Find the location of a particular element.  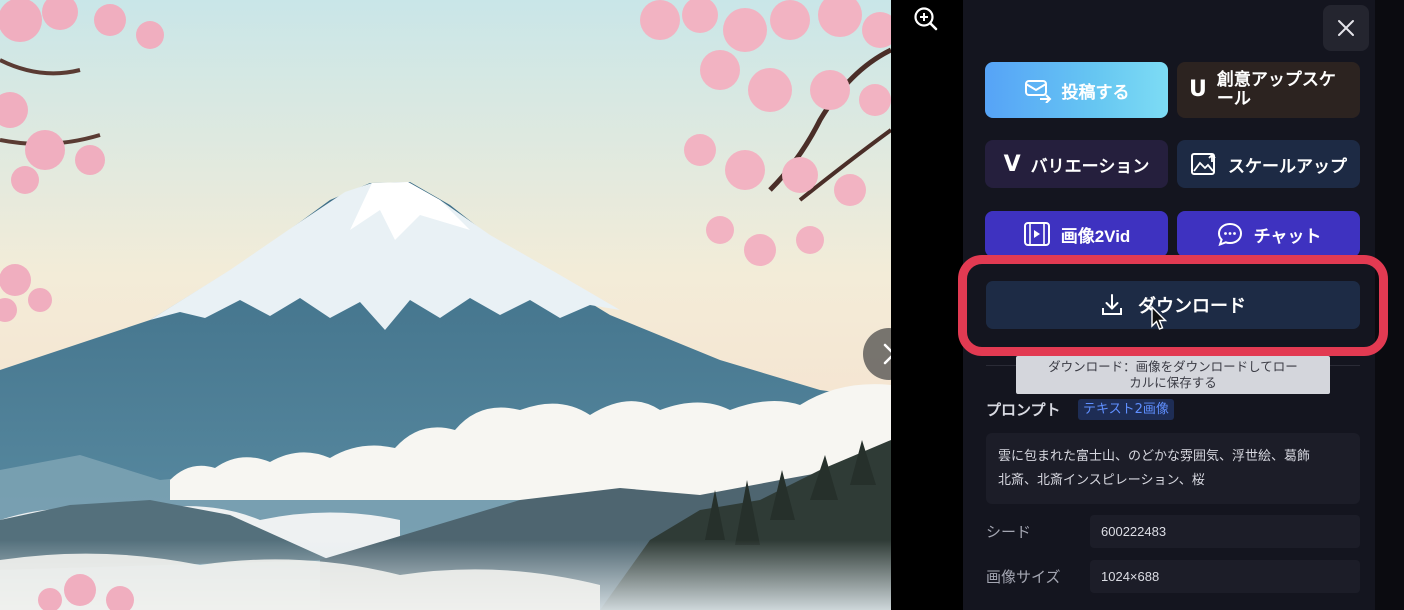

prompt-heading: プロンプト is located at coordinates (1023, 410).